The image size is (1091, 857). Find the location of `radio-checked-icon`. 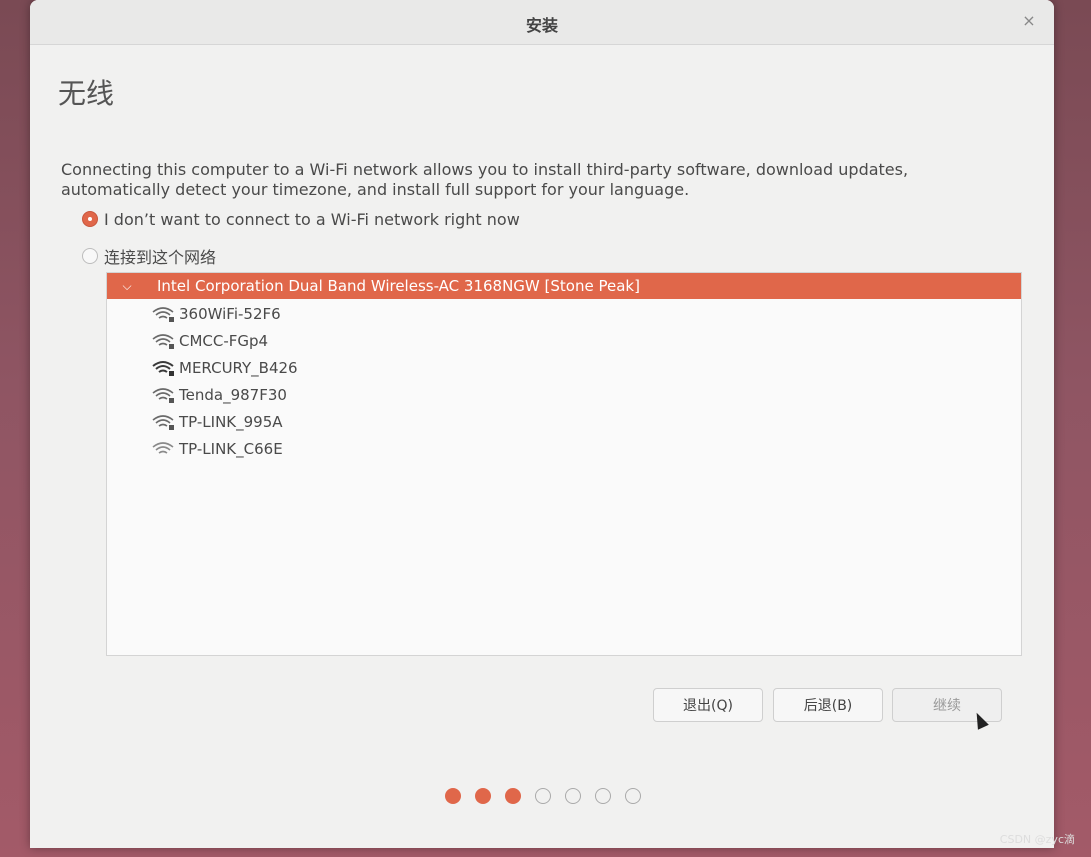

radio-checked-icon is located at coordinates (90, 219).